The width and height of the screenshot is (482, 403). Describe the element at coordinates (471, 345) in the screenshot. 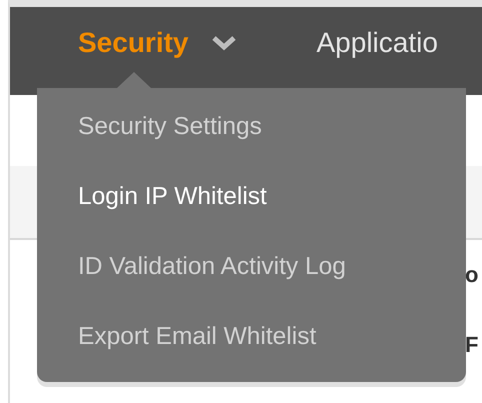

I see `row-text: F` at that location.